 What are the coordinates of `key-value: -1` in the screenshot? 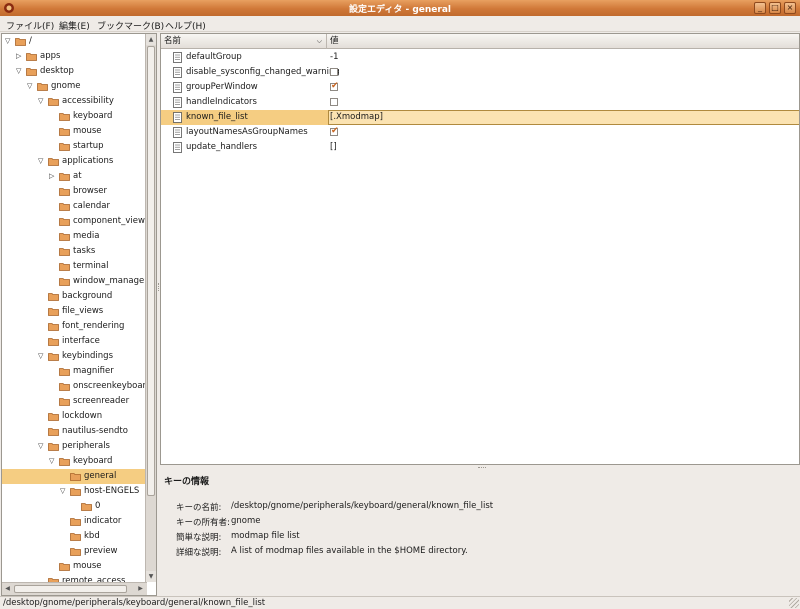 It's located at (334, 57).